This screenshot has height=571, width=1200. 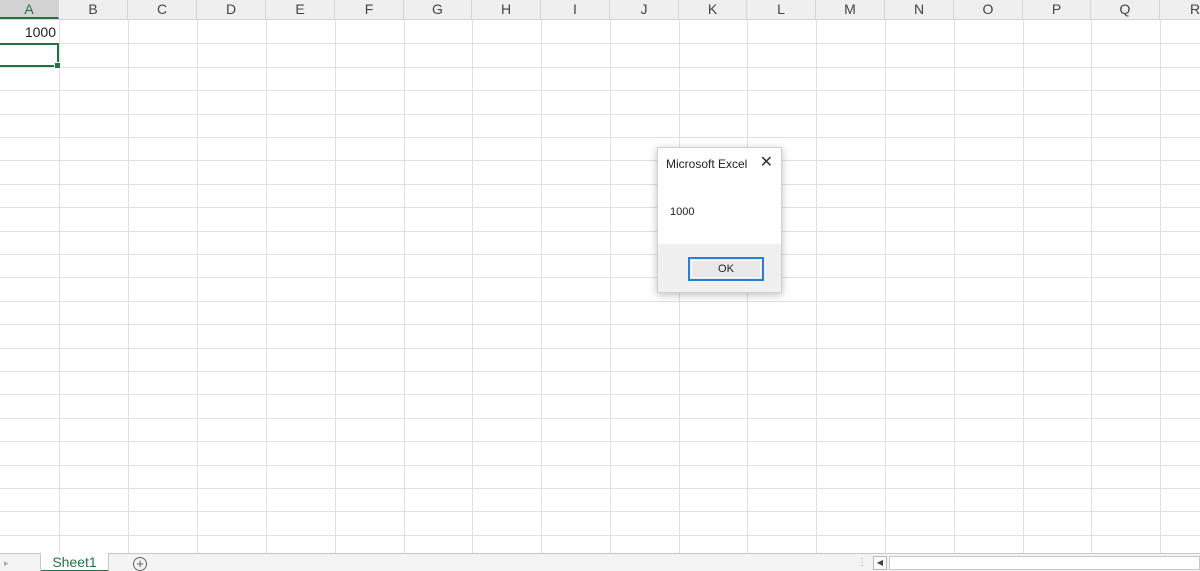 I want to click on fill-handle, so click(x=57, y=65).